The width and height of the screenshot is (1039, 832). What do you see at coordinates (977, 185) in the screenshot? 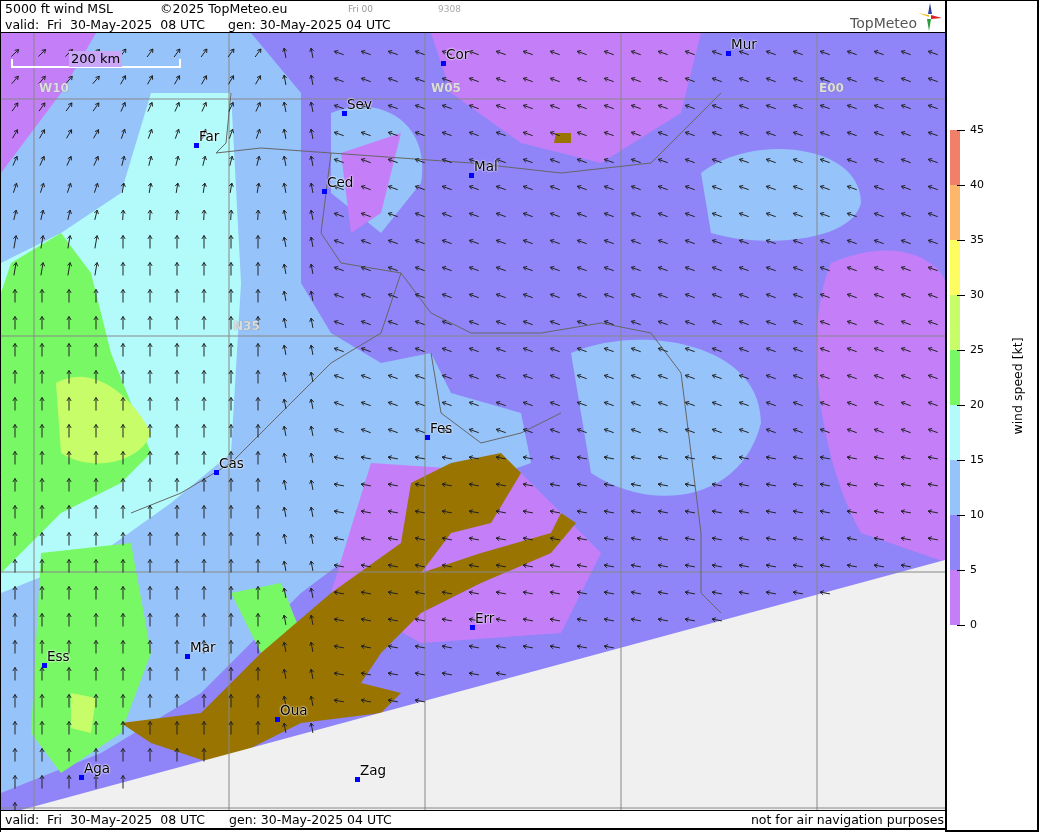
I see `tick-label: 40` at bounding box center [977, 185].